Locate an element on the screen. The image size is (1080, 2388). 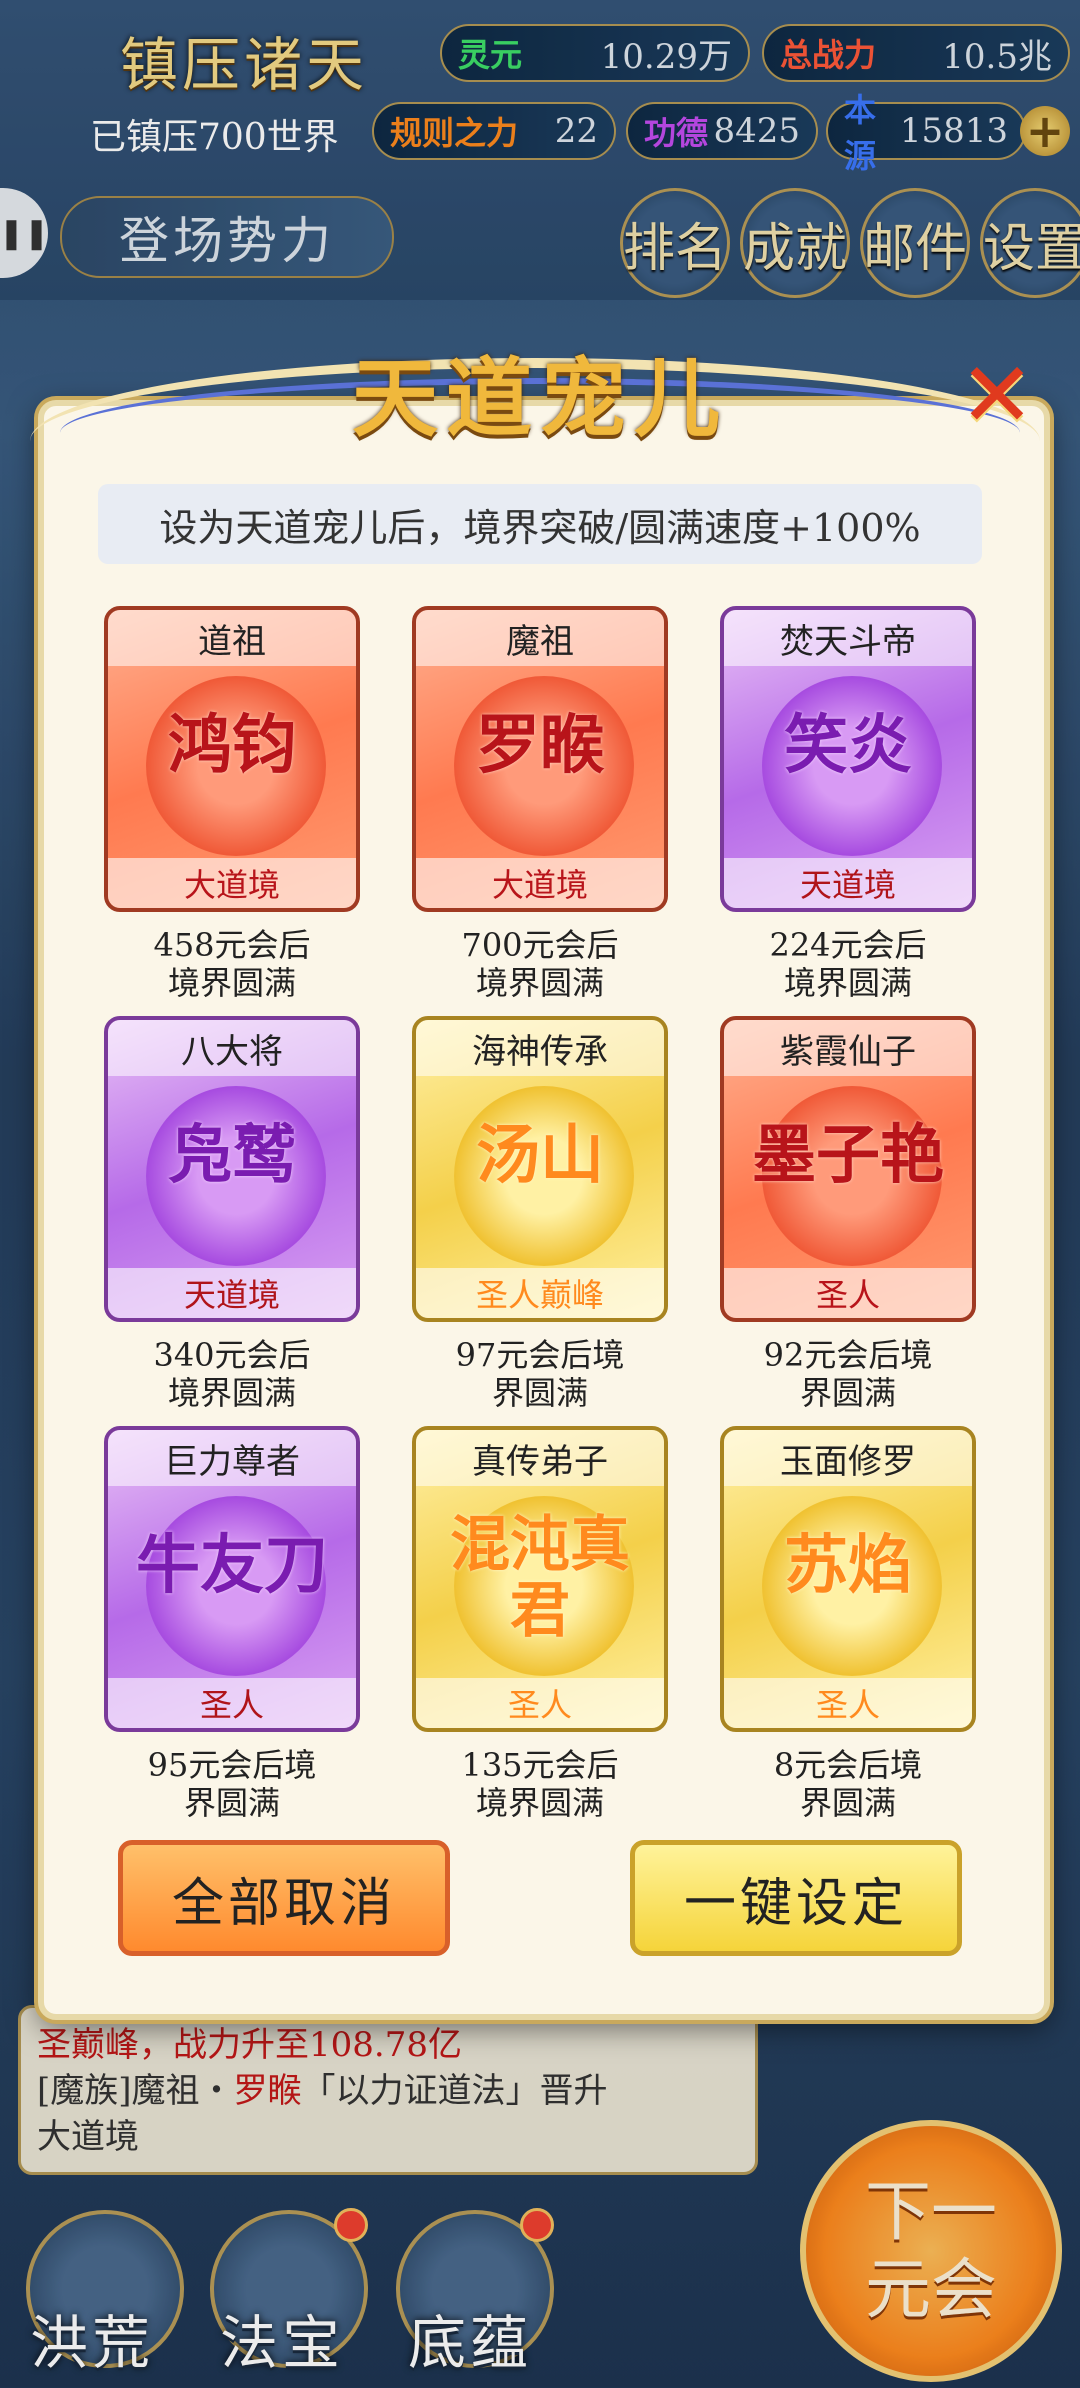
card-name: 牛友刀 is located at coordinates (232, 1565).